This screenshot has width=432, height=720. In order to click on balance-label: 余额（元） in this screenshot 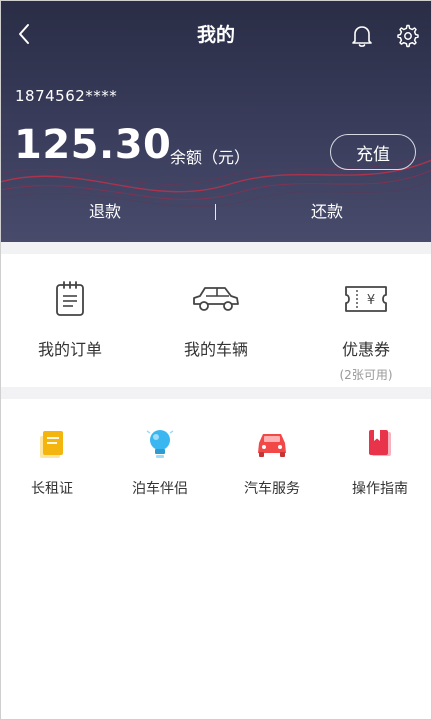, I will do `click(210, 157)`.